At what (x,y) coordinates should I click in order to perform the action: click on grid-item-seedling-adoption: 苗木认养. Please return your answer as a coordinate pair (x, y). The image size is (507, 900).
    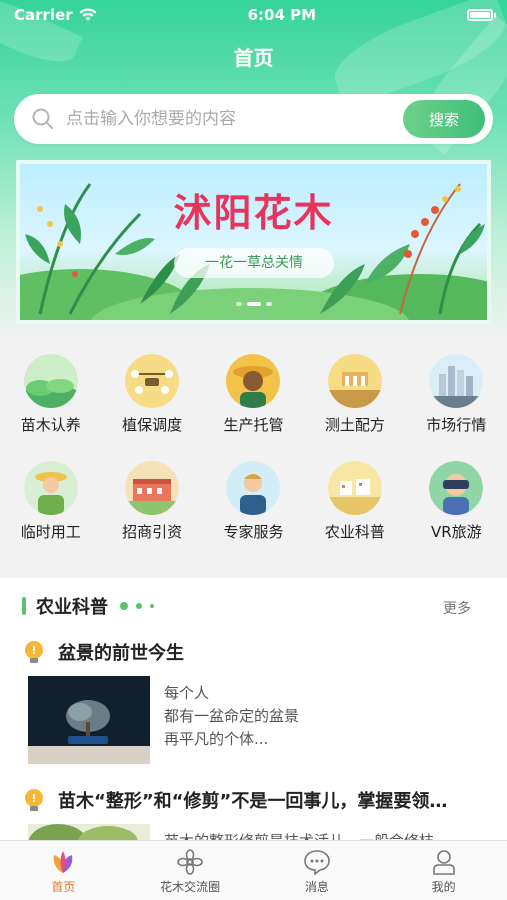
    Looking at the image, I should click on (50, 399).